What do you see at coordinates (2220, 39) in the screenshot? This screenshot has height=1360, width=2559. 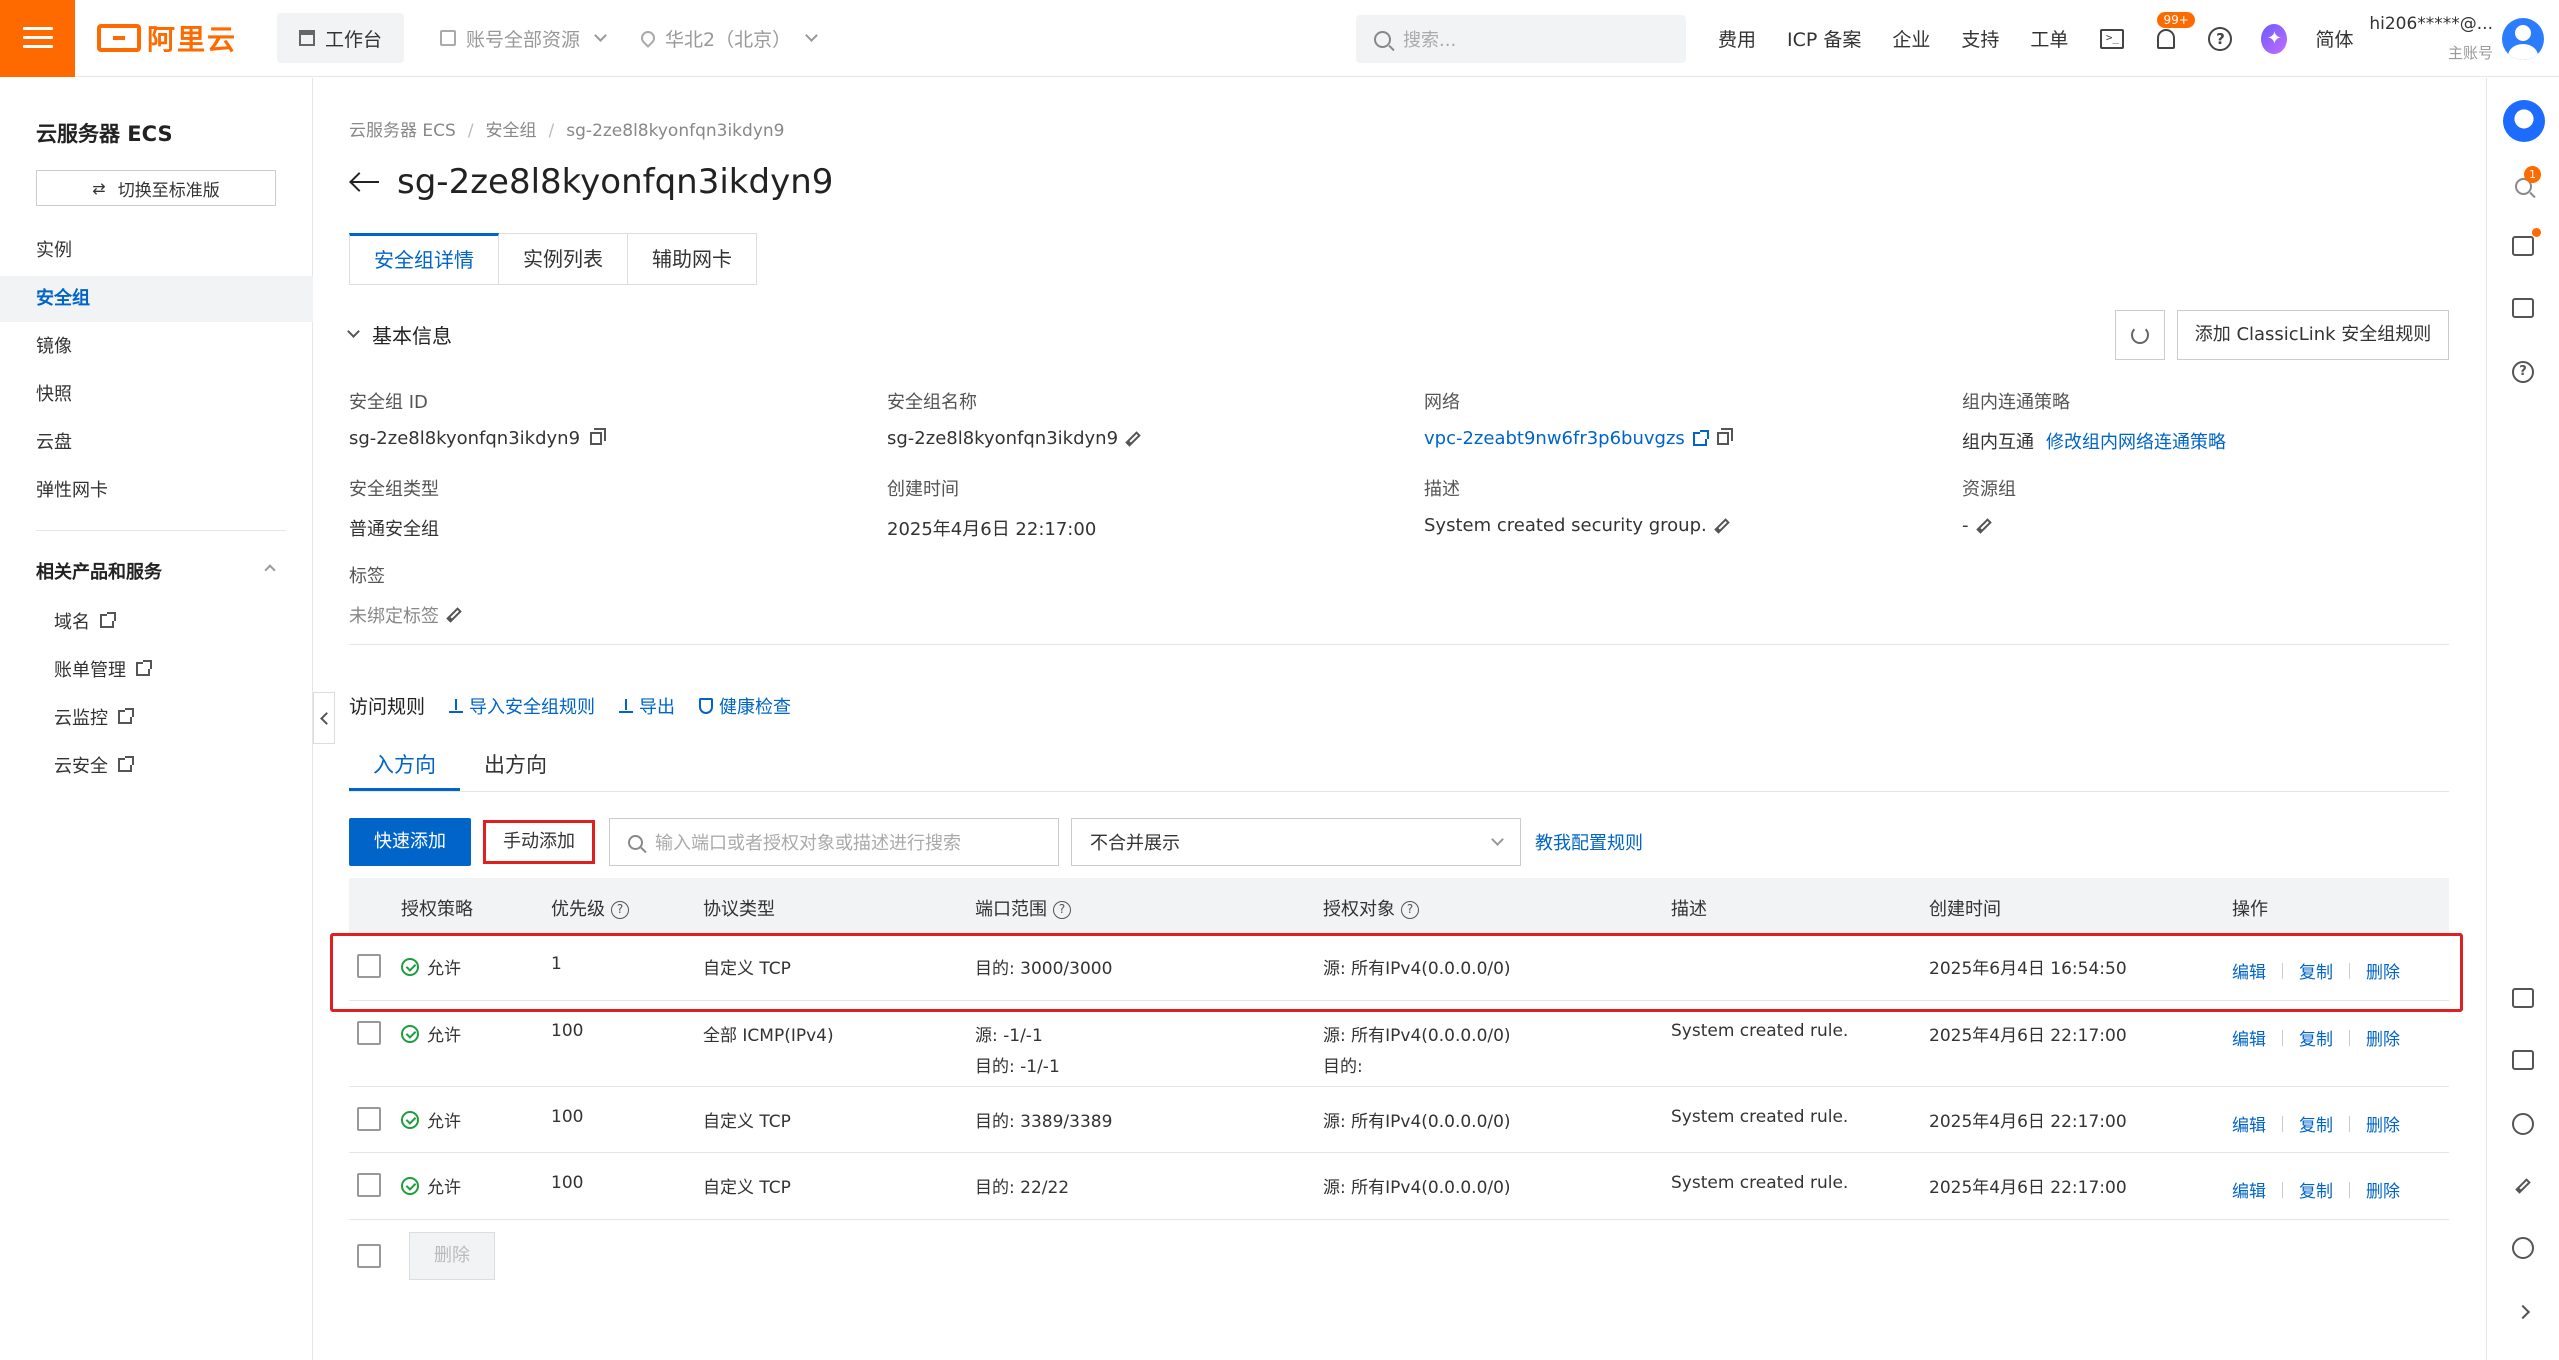 I see `help-button: ?` at bounding box center [2220, 39].